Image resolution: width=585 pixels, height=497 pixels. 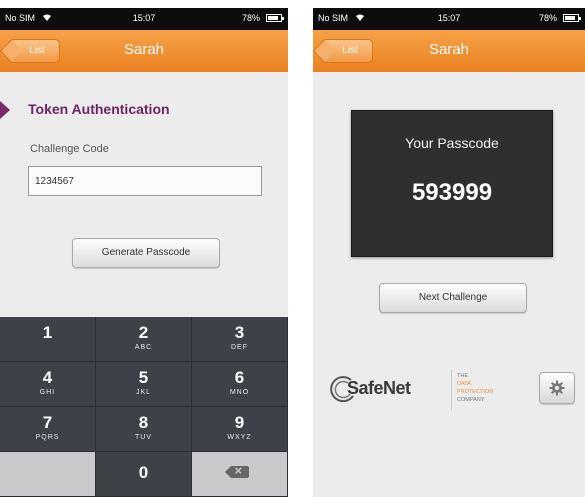 What do you see at coordinates (47, 332) in the screenshot?
I see `key-number: 1` at bounding box center [47, 332].